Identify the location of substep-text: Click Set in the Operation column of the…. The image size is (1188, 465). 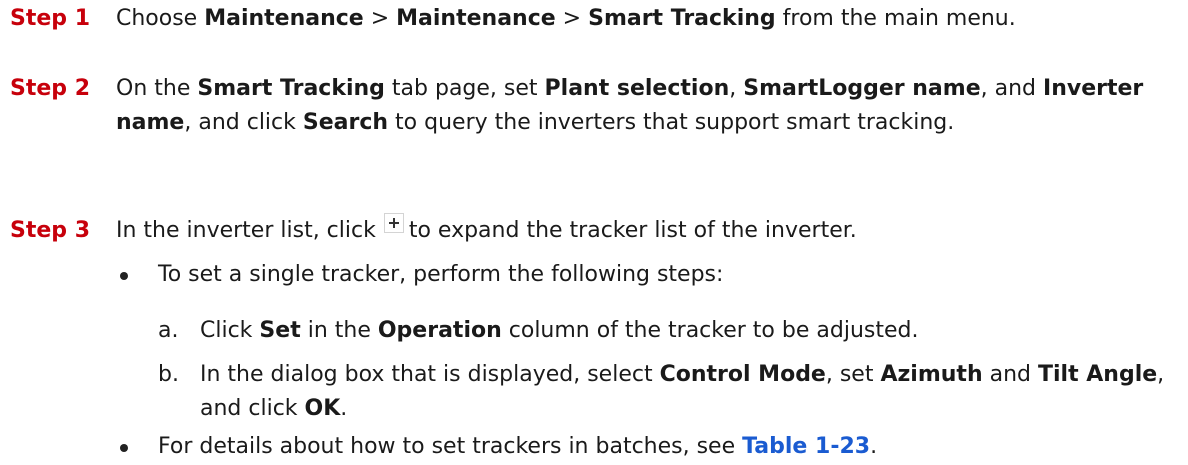
(559, 331).